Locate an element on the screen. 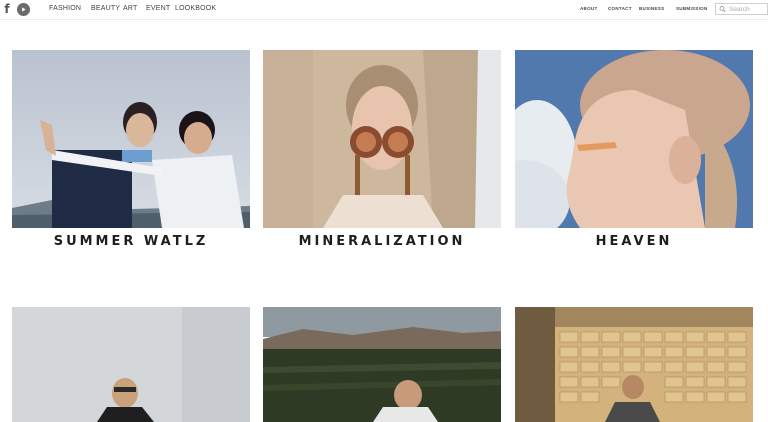 Image resolution: width=768 pixels, height=422 pixels. nav-submission: SUBMISSION is located at coordinates (692, 8).